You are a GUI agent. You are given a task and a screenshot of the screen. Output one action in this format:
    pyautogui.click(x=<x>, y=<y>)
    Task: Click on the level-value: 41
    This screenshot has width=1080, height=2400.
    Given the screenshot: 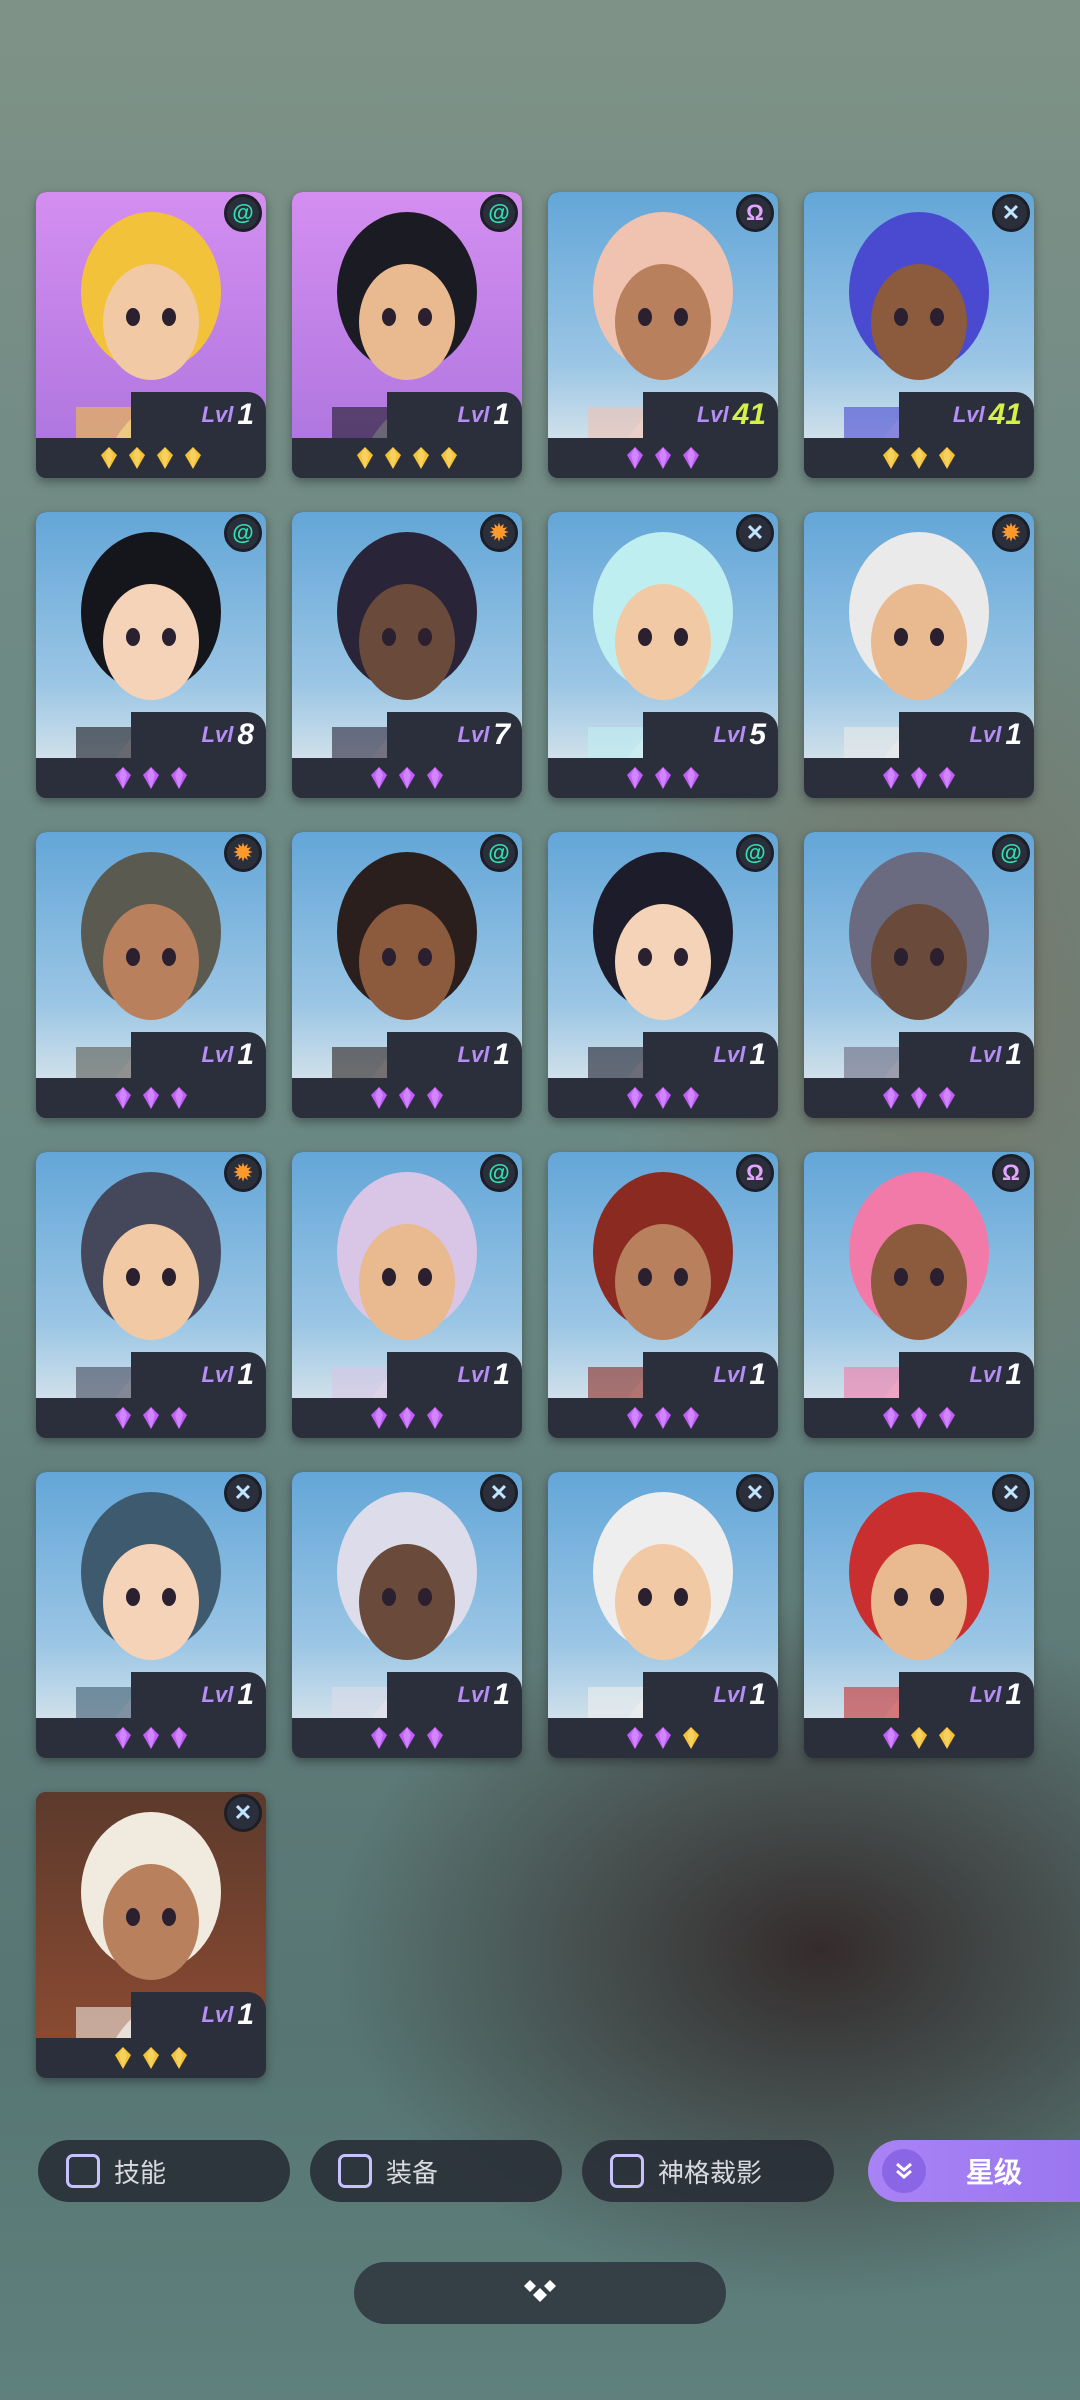 What is the action you would take?
    pyautogui.click(x=1005, y=414)
    